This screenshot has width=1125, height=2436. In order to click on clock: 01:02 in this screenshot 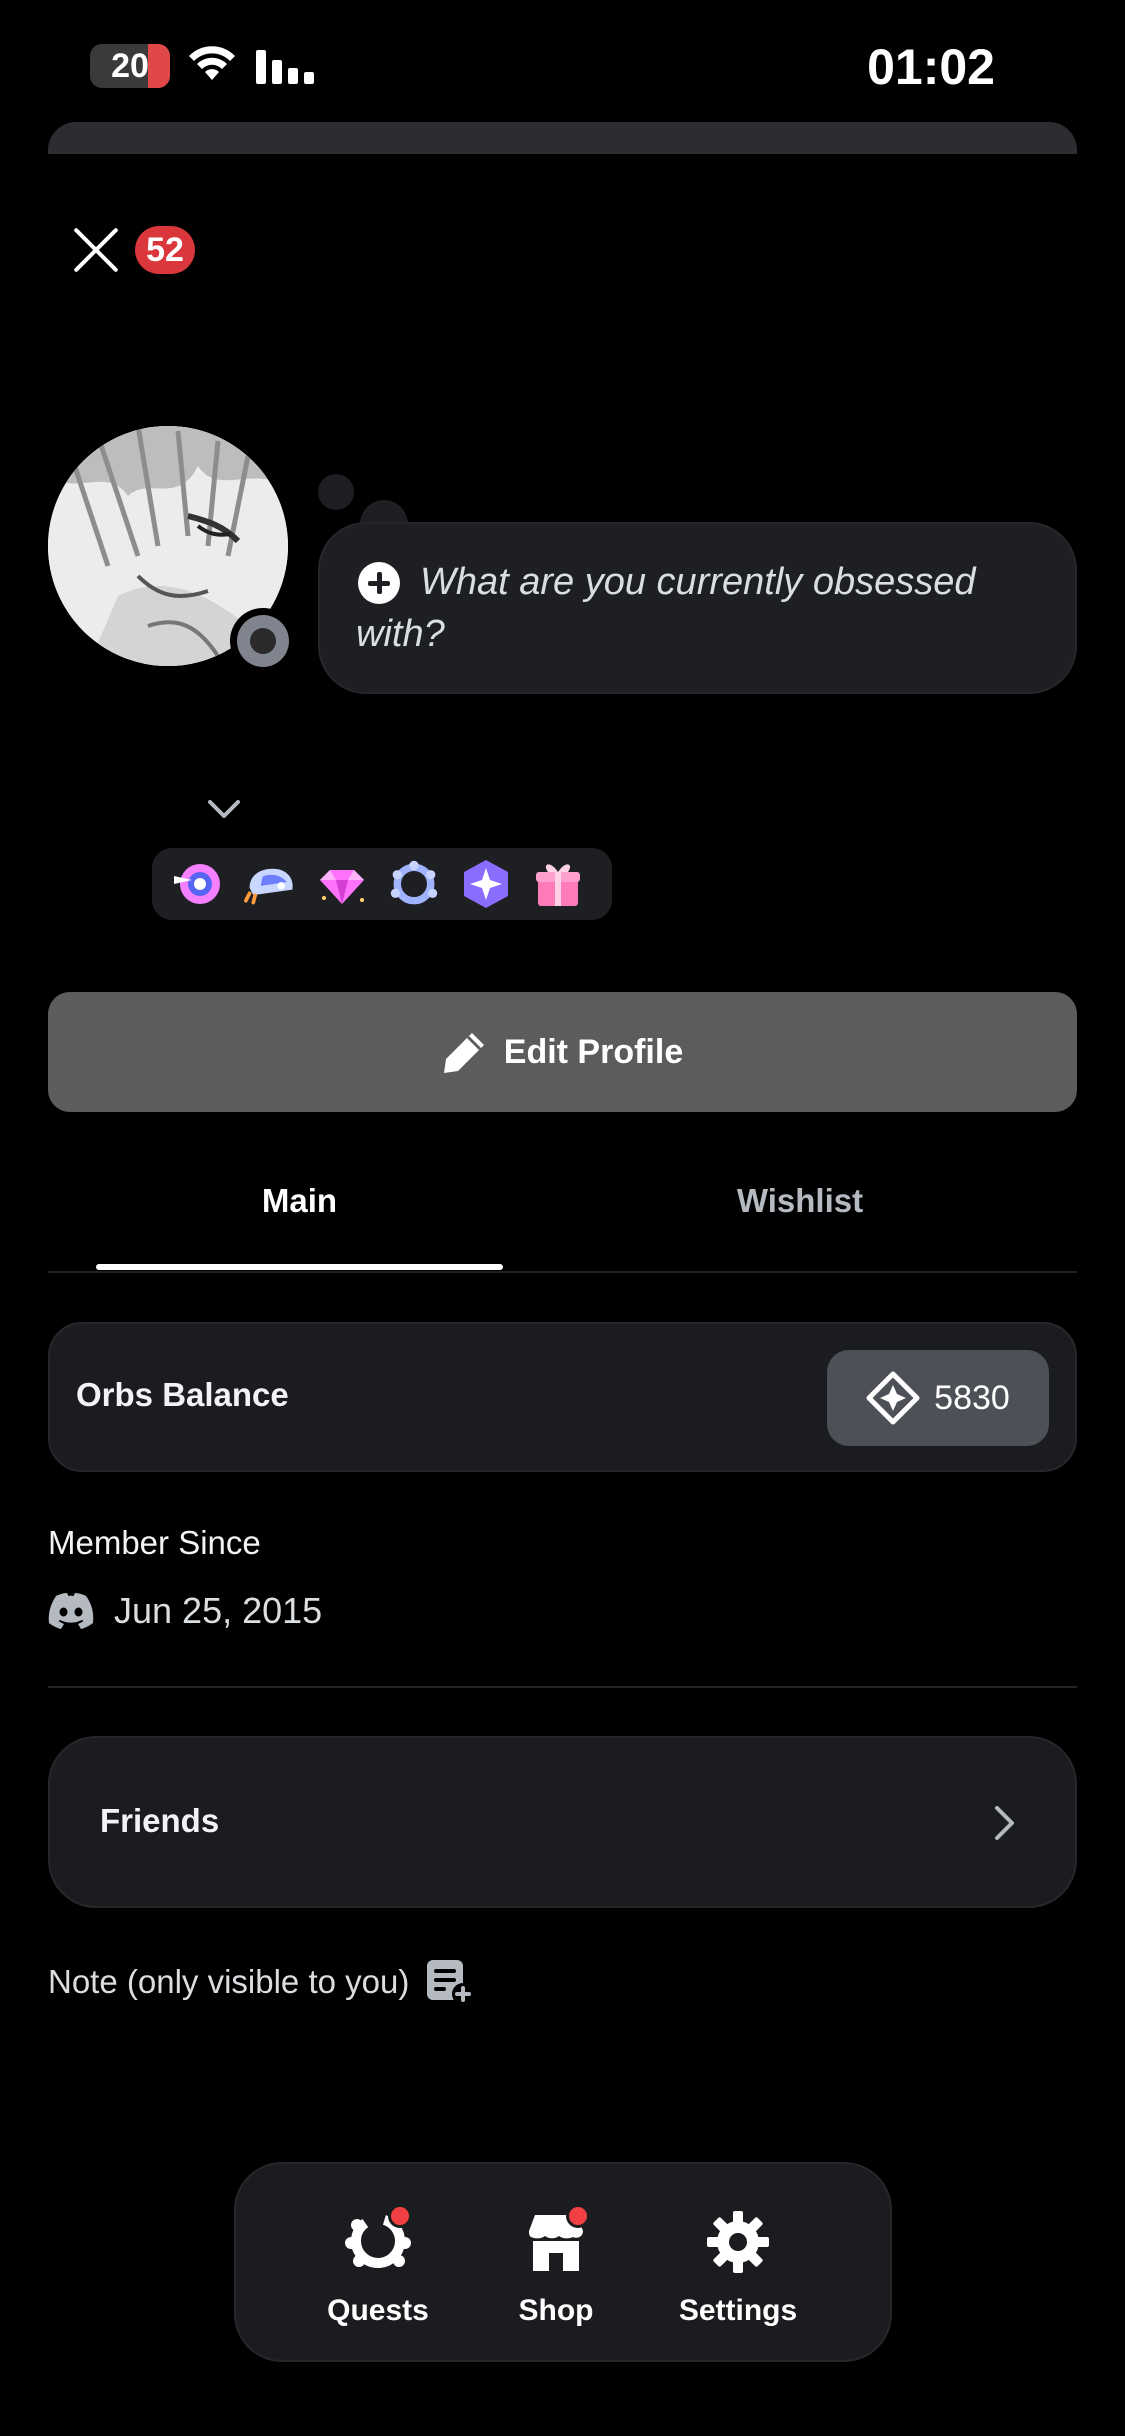, I will do `click(931, 67)`.